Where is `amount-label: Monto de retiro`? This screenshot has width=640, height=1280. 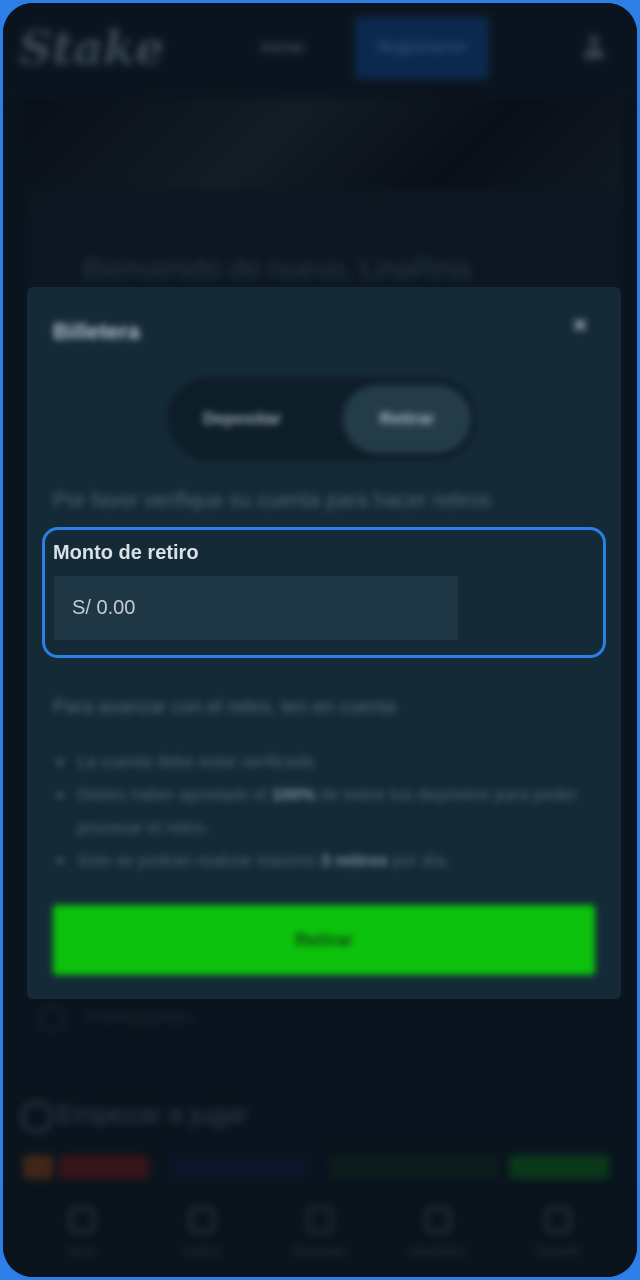 amount-label: Monto de retiro is located at coordinates (126, 553).